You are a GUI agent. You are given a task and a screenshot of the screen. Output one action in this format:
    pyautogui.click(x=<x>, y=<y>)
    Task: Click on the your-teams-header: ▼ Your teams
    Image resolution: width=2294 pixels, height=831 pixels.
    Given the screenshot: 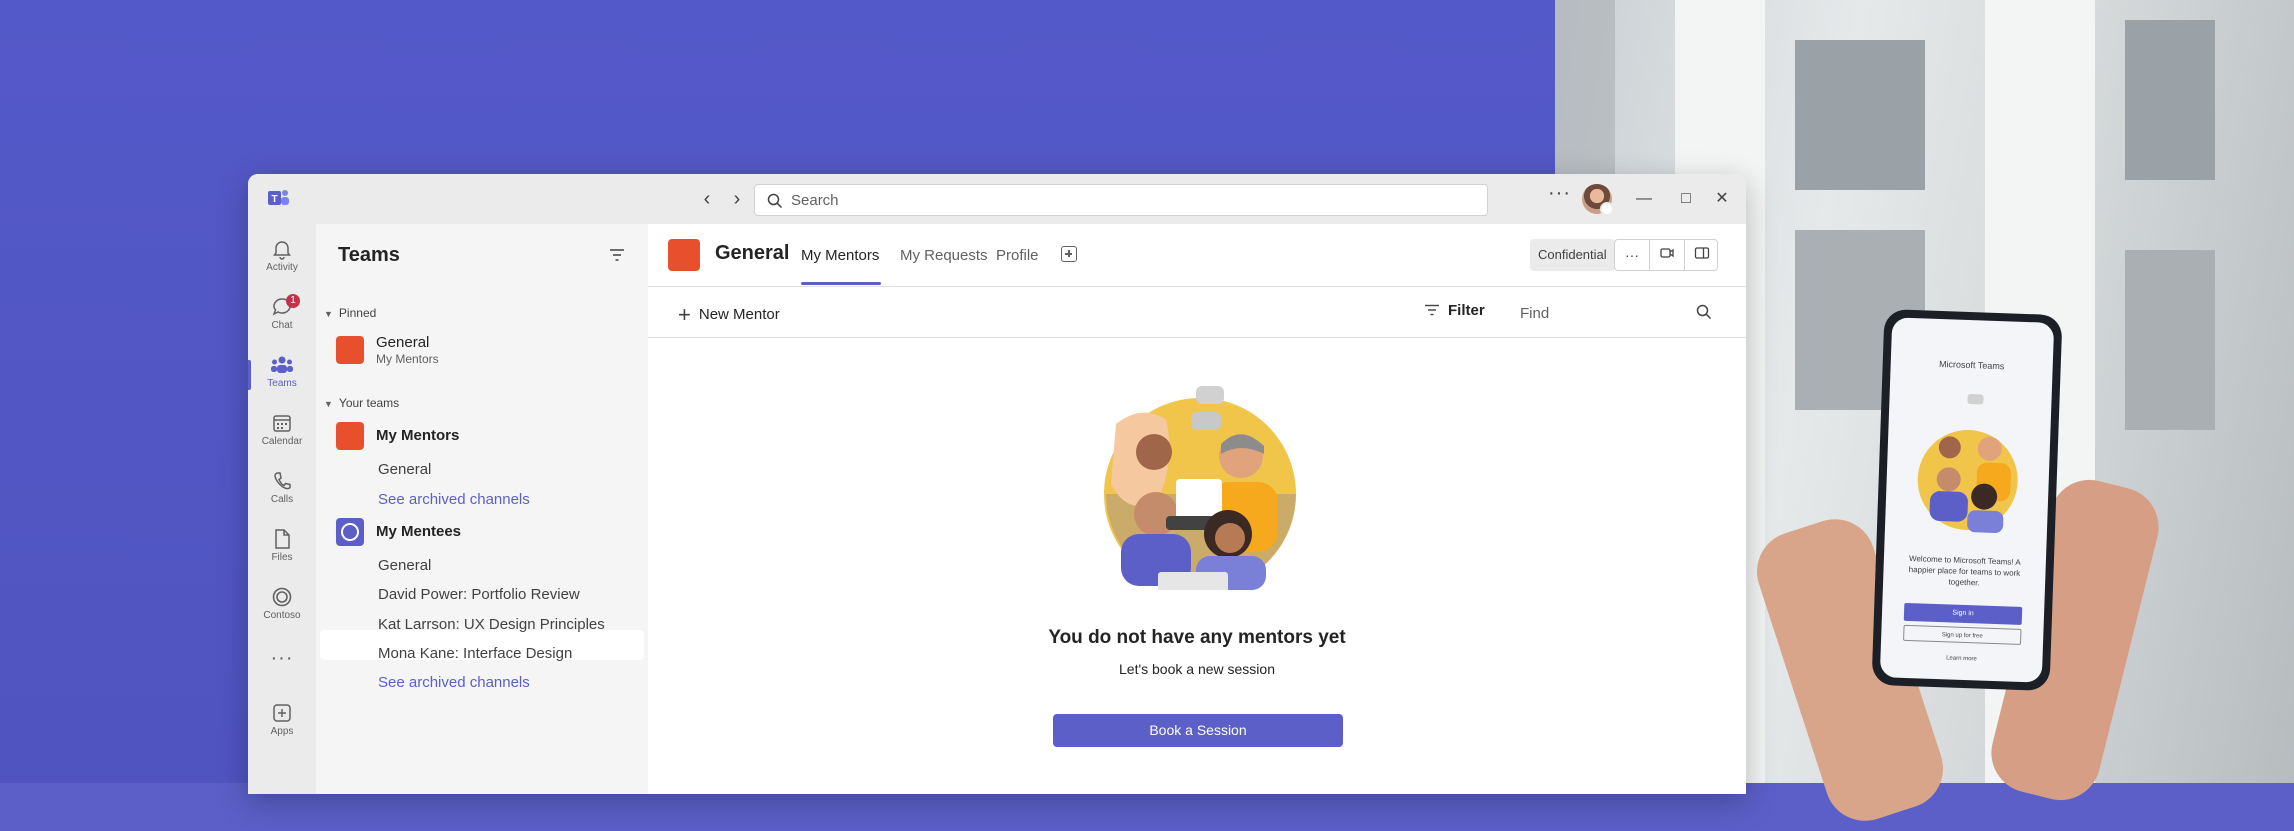 What is the action you would take?
    pyautogui.click(x=361, y=403)
    